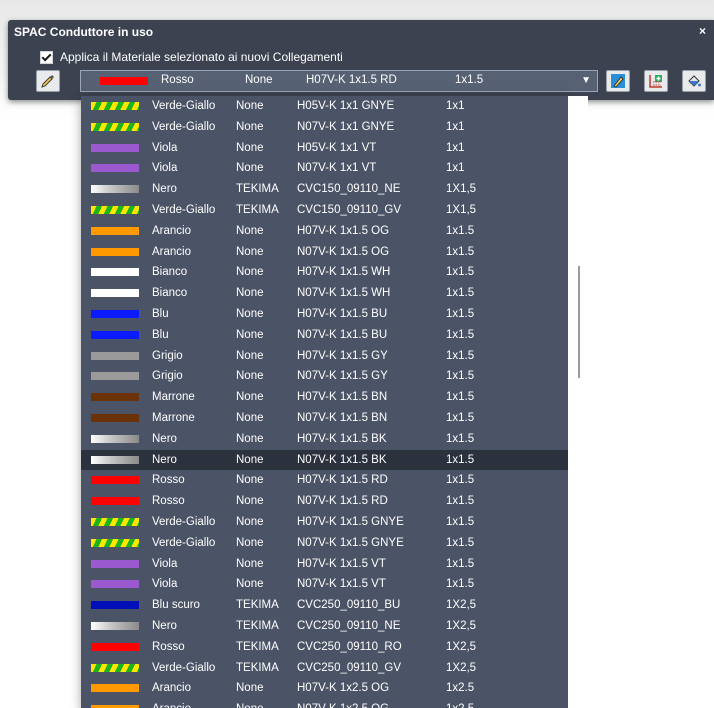  I want to click on conductor-option: Verde-Giallo TEKIMA CVC150_09110_GV 1X1,5, so click(324, 210).